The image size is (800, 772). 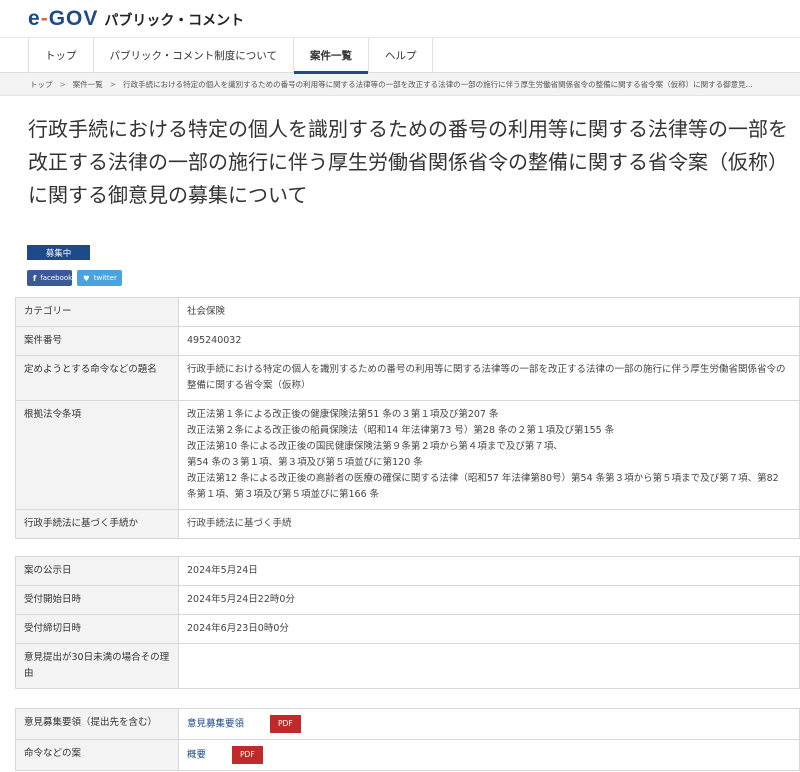 I want to click on row-label: 意見提出が30日未満の場合その理由, so click(x=97, y=666).